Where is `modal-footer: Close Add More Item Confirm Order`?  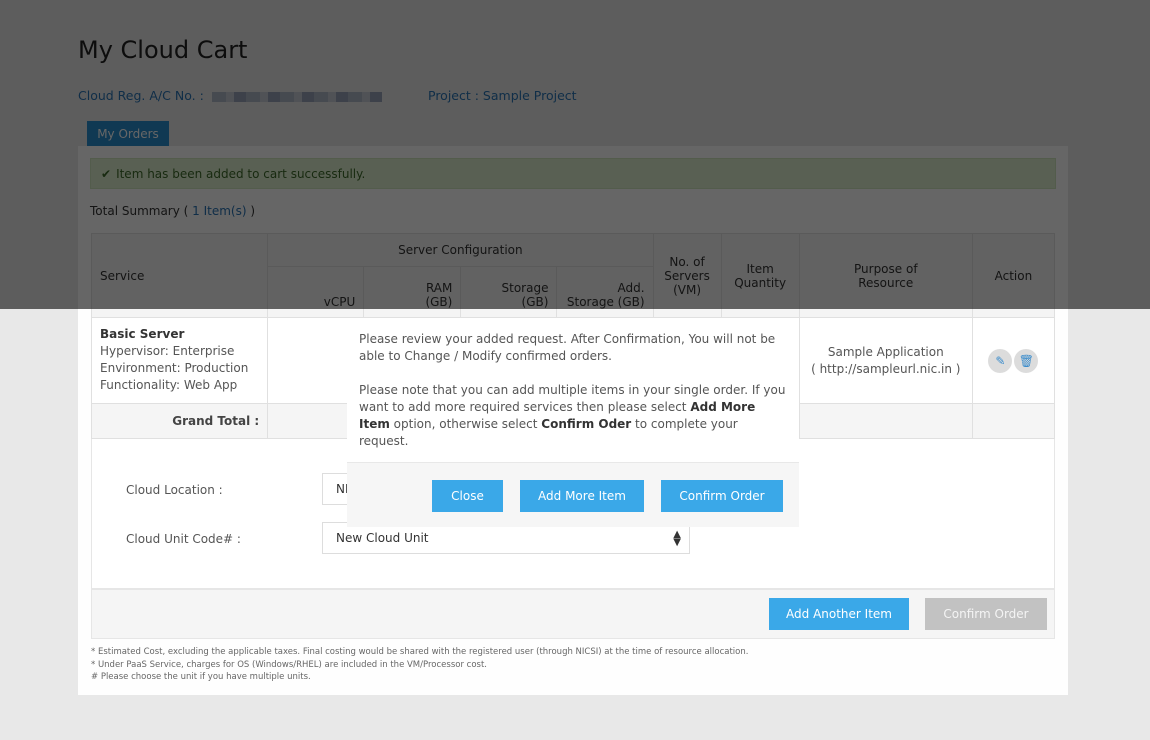
modal-footer: Close Add More Item Confirm Order is located at coordinates (573, 494).